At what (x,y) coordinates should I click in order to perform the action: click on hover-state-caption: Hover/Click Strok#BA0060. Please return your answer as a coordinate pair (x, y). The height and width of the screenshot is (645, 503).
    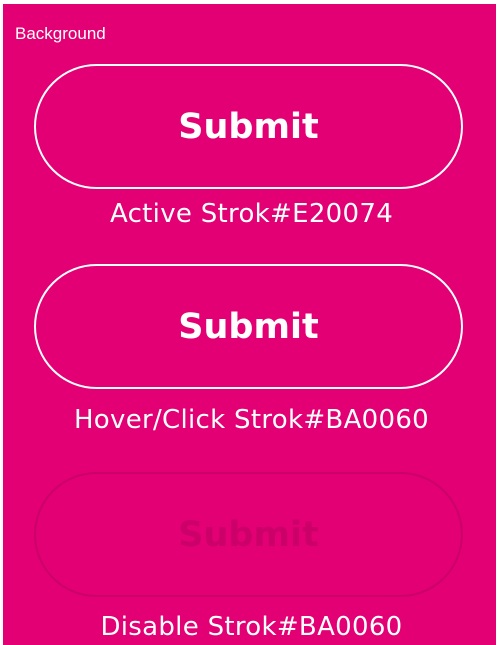
    Looking at the image, I should click on (251, 420).